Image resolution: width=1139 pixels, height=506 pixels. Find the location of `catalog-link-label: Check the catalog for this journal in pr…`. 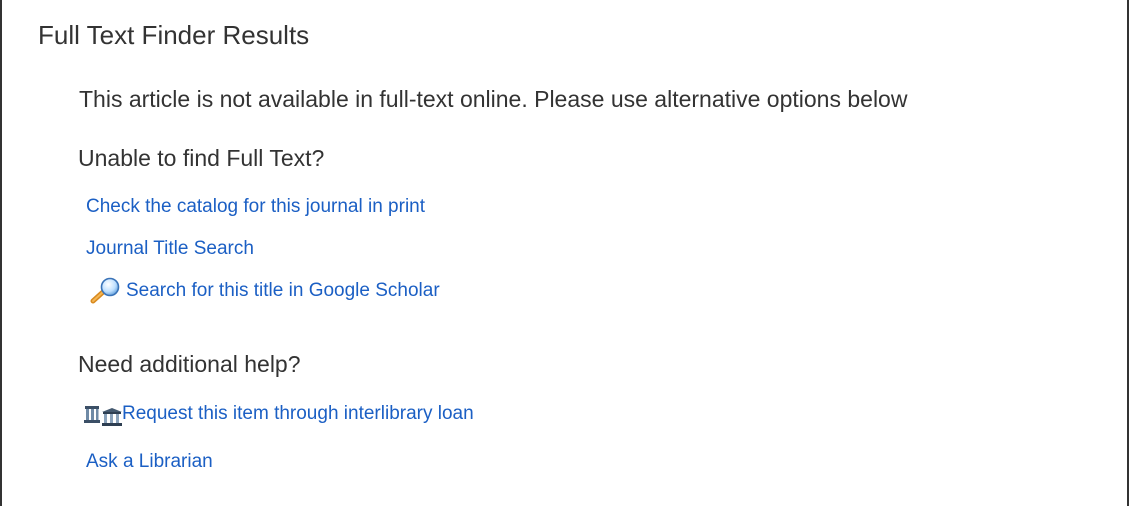

catalog-link-label: Check the catalog for this journal in pr… is located at coordinates (256, 206).